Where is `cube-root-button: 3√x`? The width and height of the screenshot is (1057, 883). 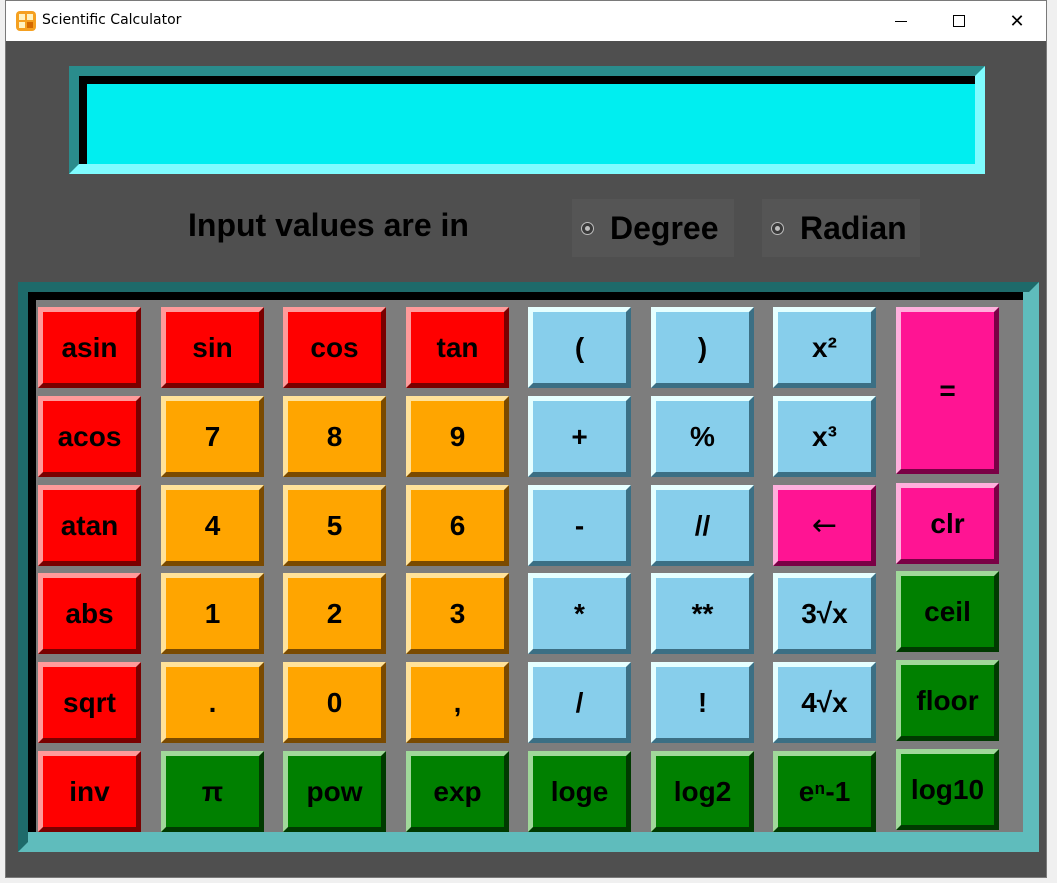 cube-root-button: 3√x is located at coordinates (824, 613).